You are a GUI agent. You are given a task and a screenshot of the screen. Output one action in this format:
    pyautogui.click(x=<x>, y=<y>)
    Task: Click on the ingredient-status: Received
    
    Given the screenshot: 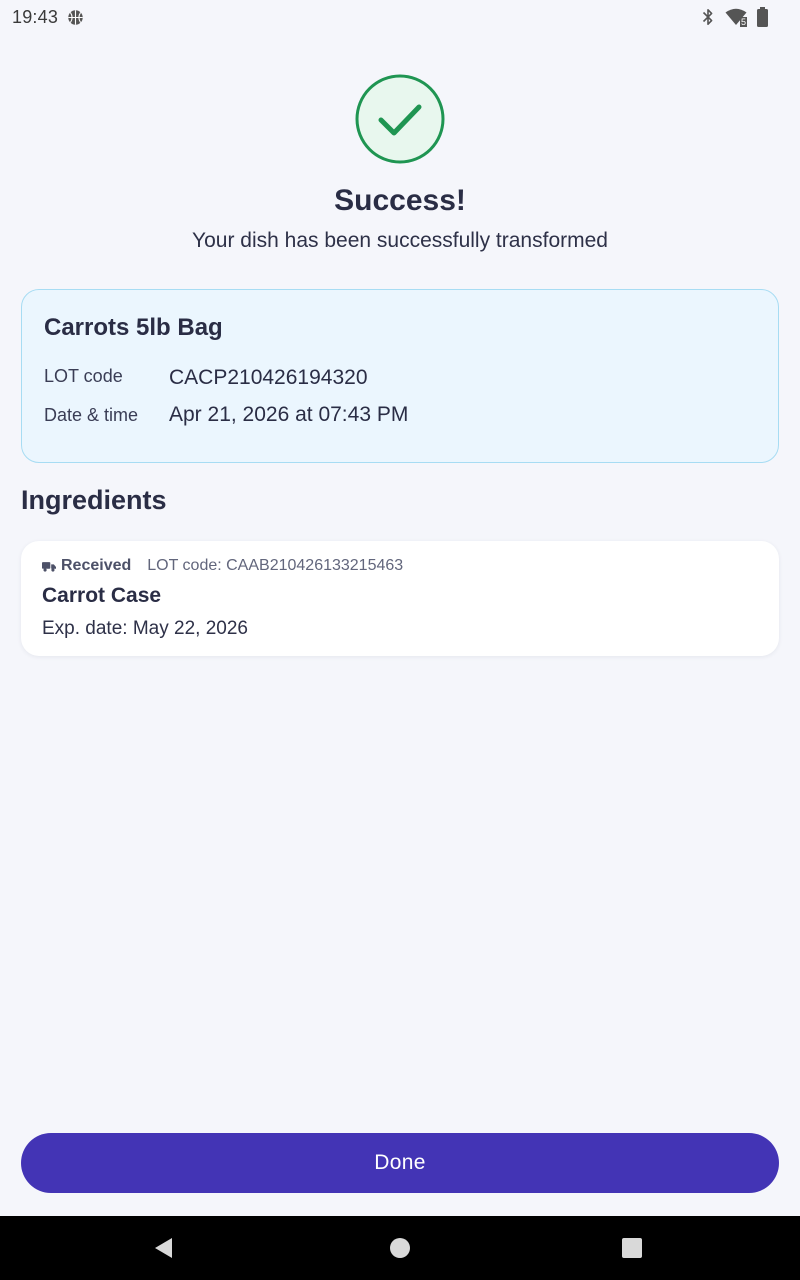 What is the action you would take?
    pyautogui.click(x=86, y=566)
    